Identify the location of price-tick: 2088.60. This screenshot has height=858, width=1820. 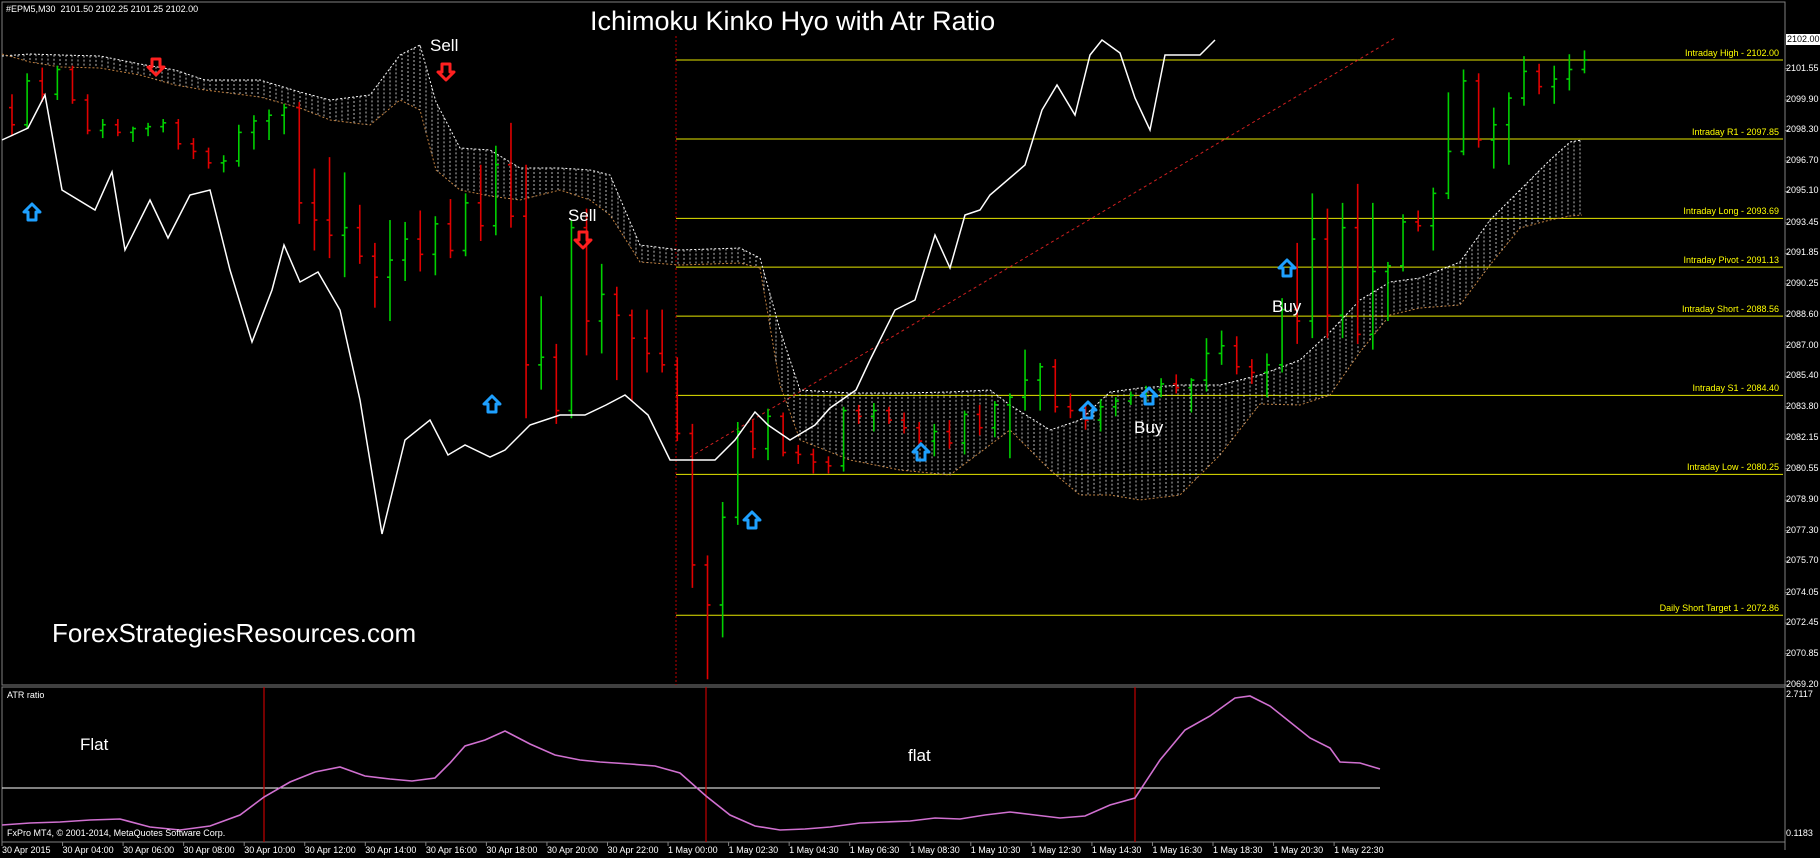
(1802, 314).